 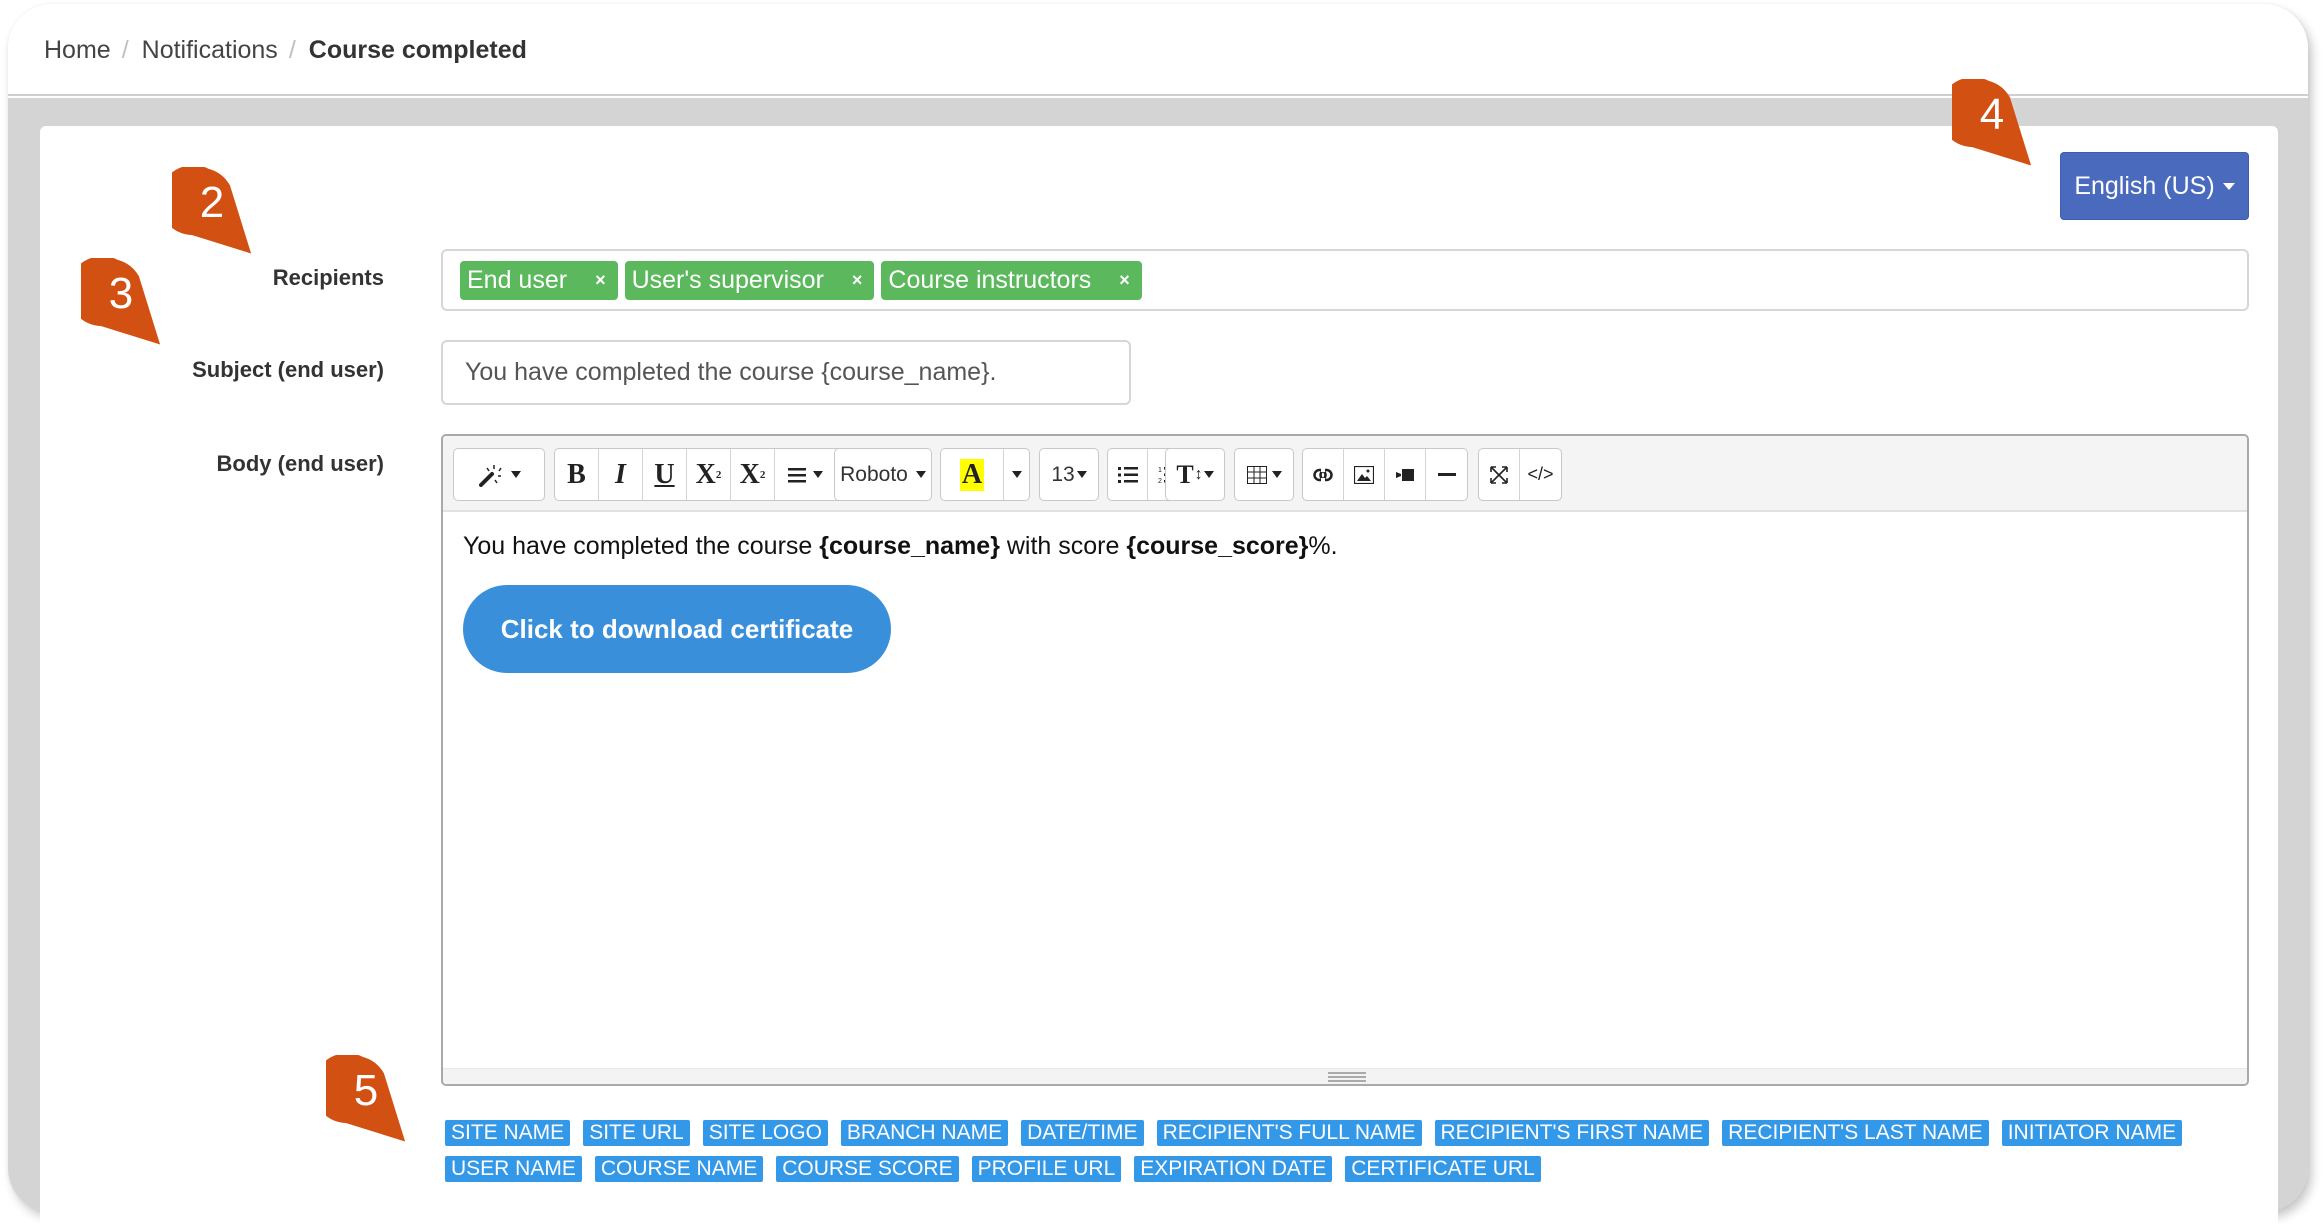 I want to click on variable-tag: DATE/TIME, so click(x=1082, y=1133).